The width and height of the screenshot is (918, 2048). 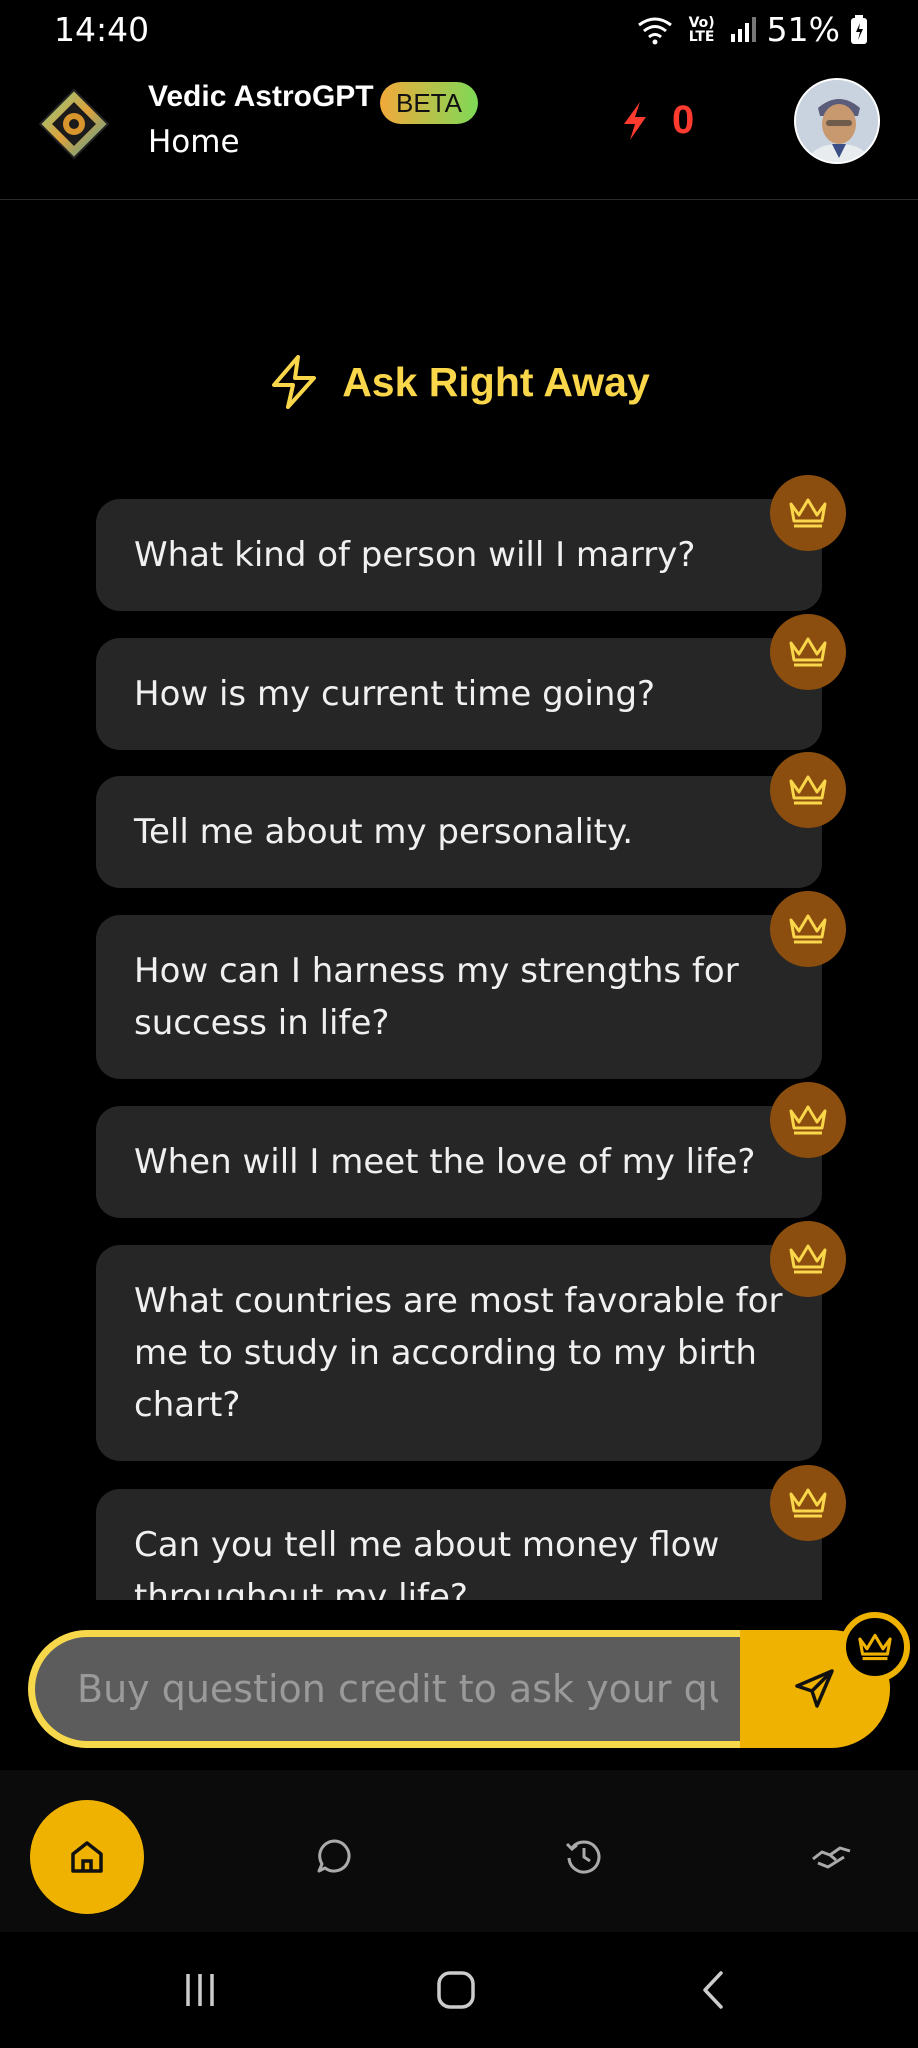 I want to click on back-chevron-icon, so click(x=713, y=1990).